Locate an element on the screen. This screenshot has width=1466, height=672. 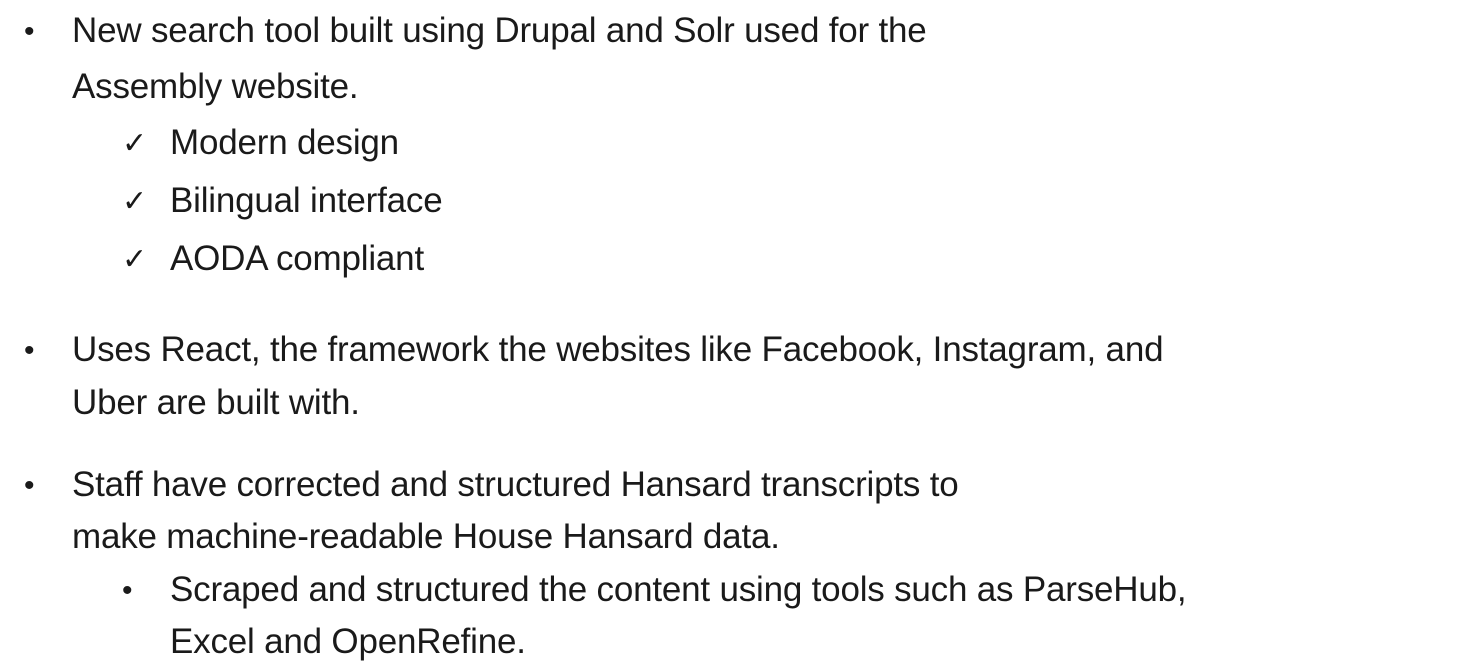
check-item-aoda-compliant: AODA compliant is located at coordinates (297, 258).